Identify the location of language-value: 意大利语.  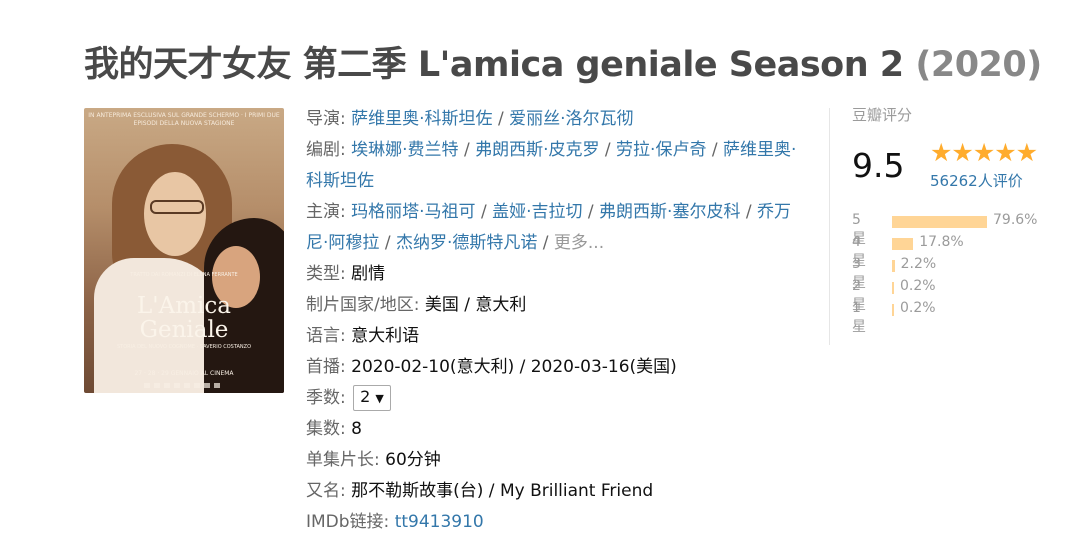
(385, 336).